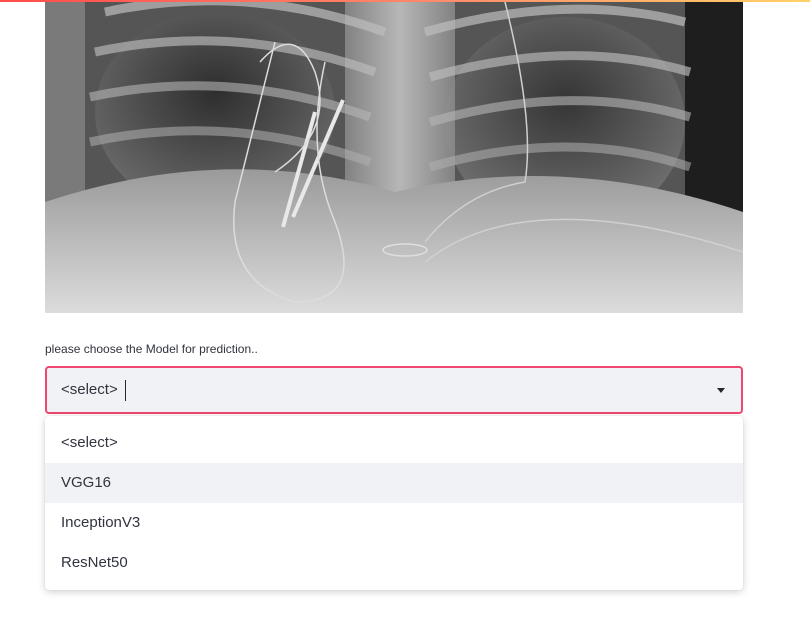  Describe the element at coordinates (151, 349) in the screenshot. I see `model-select-label: please choose the Model for prediction..` at that location.